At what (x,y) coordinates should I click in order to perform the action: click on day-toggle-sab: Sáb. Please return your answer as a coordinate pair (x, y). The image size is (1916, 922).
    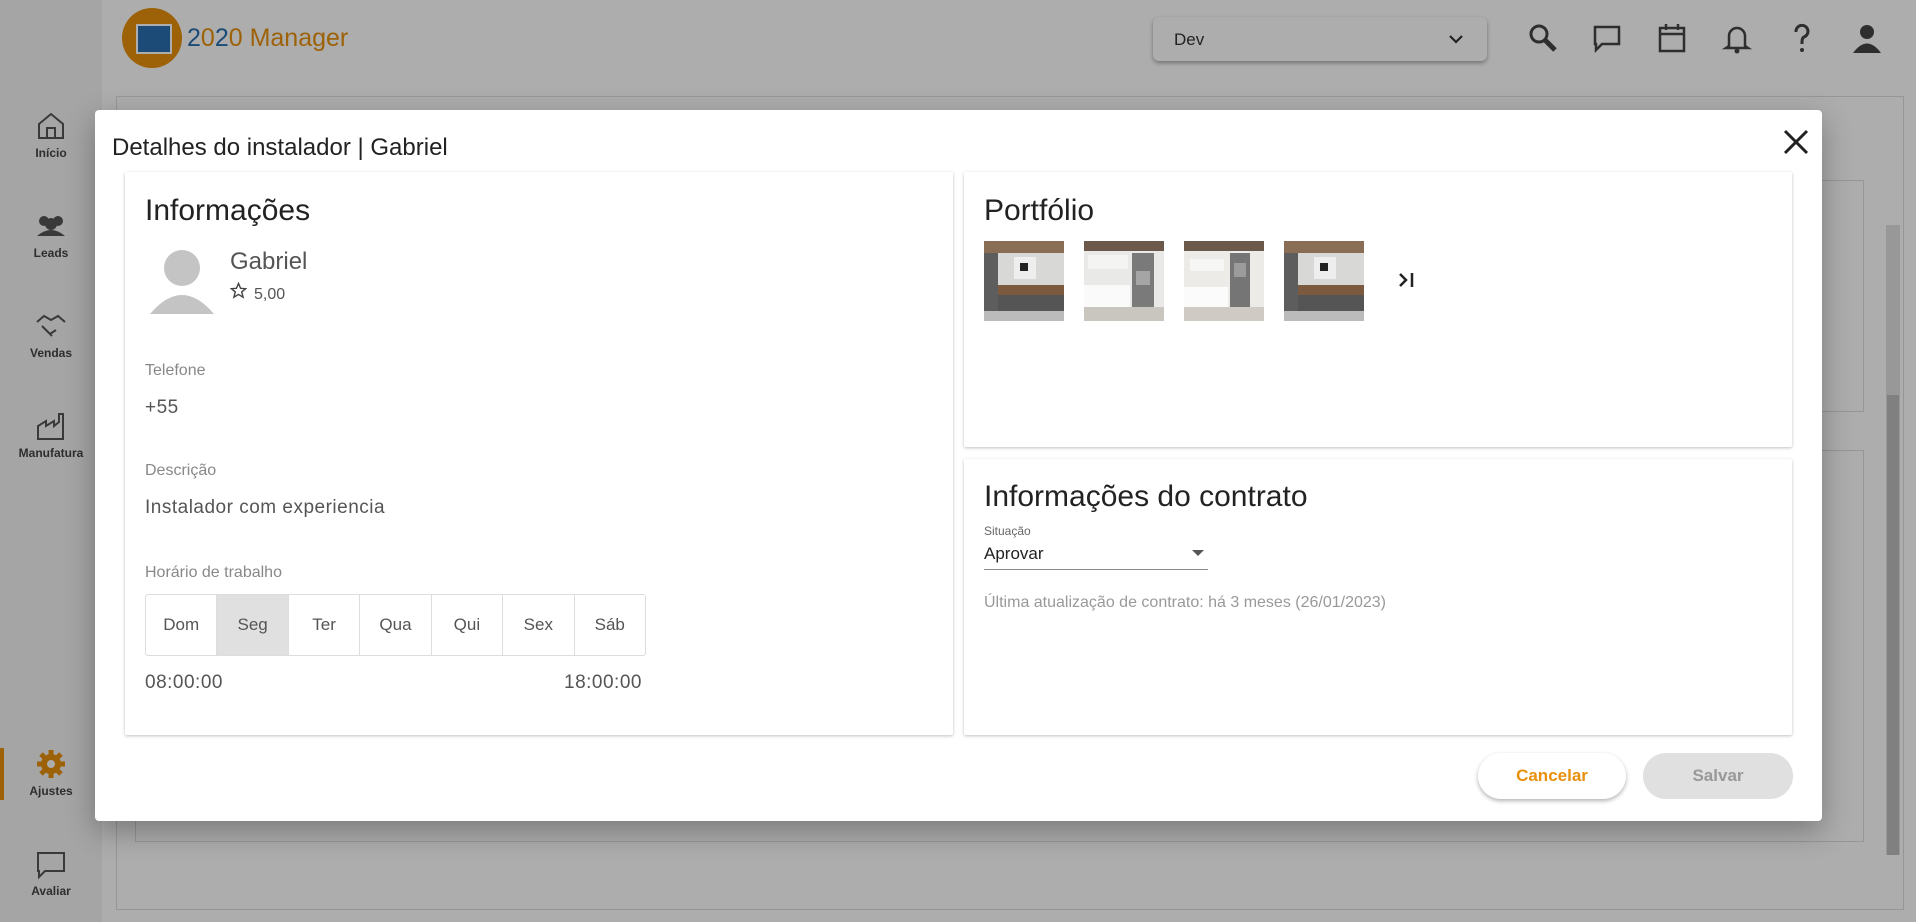
    Looking at the image, I should click on (610, 625).